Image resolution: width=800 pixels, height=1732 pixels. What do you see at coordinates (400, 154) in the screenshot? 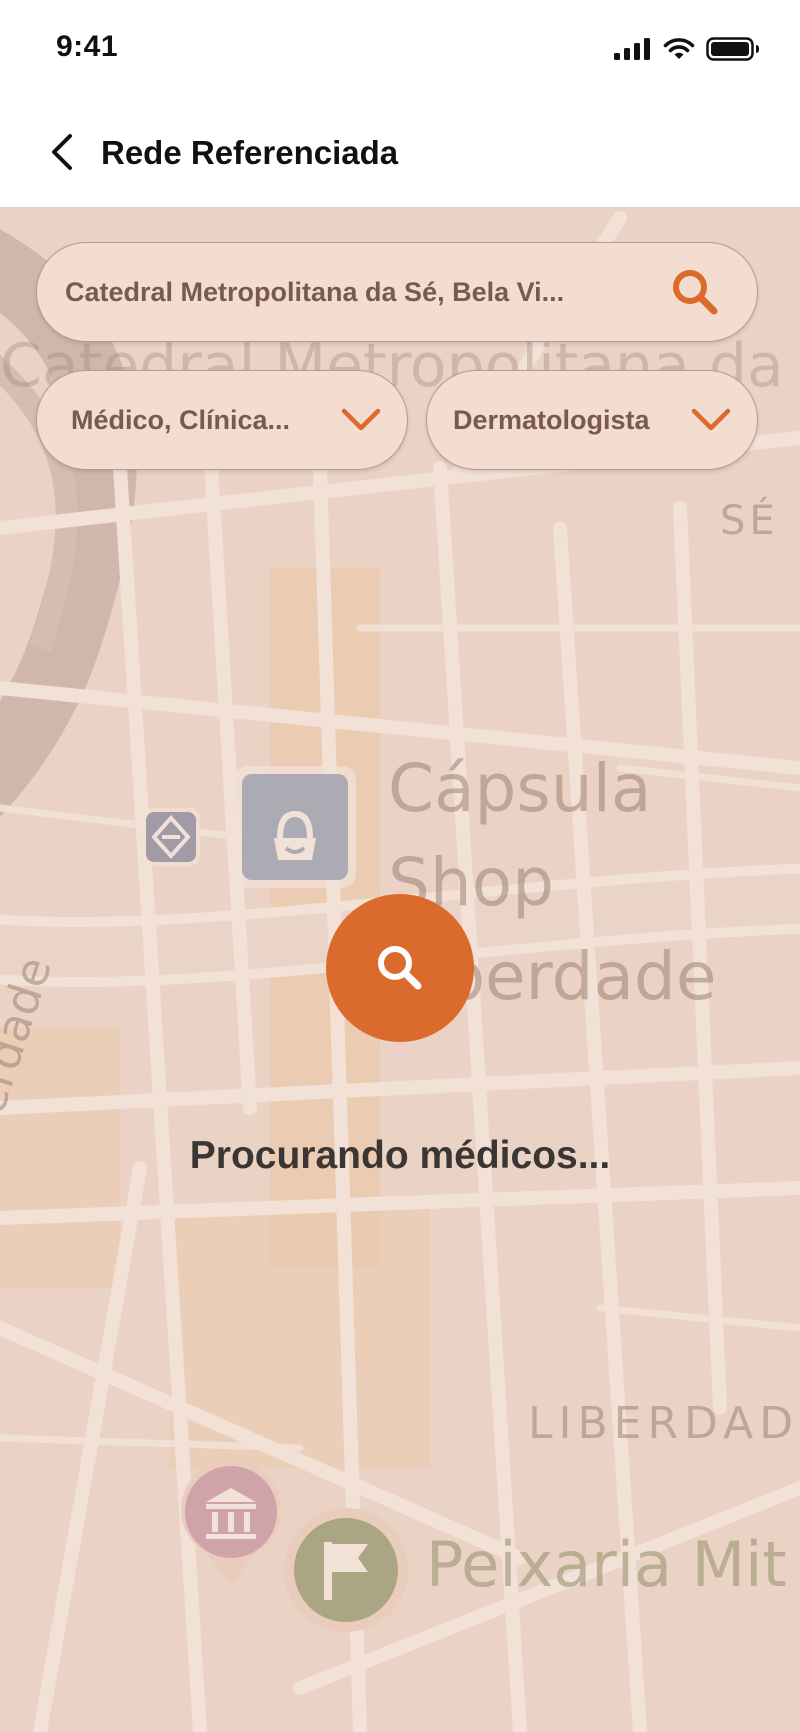
I see `app-header: Rede Referenciada` at bounding box center [400, 154].